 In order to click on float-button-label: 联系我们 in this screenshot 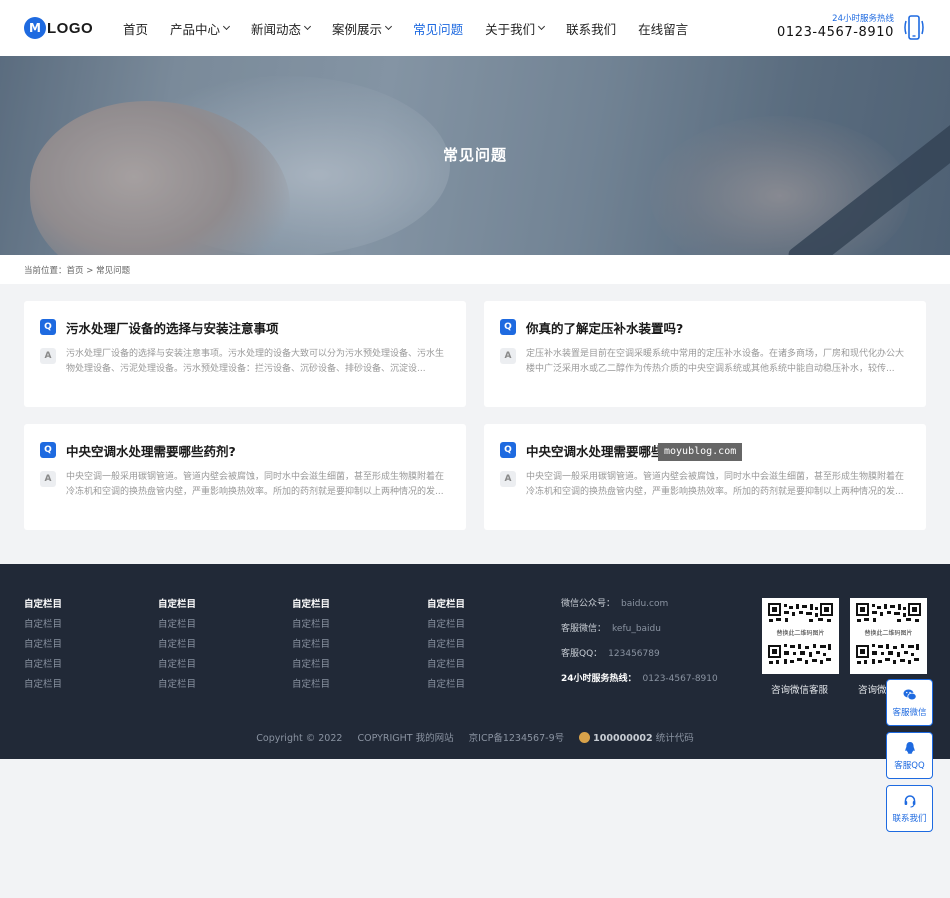, I will do `click(909, 819)`.